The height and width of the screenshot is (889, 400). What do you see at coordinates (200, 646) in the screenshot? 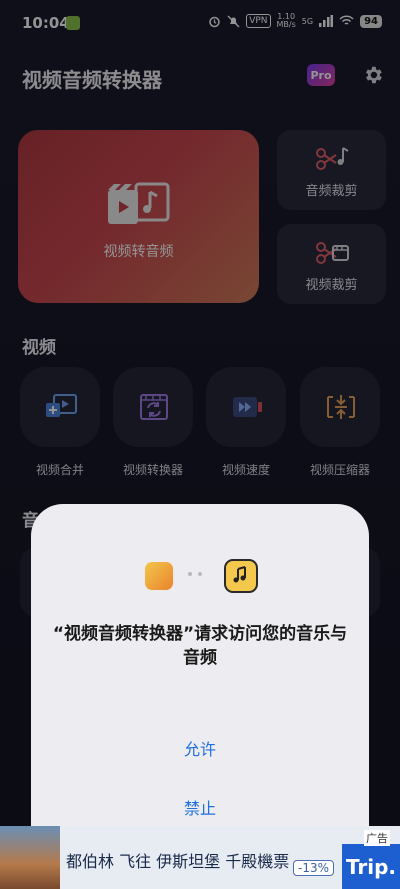
I see `permission-message: “视频音频转换器”请求访问您的音乐与音频` at bounding box center [200, 646].